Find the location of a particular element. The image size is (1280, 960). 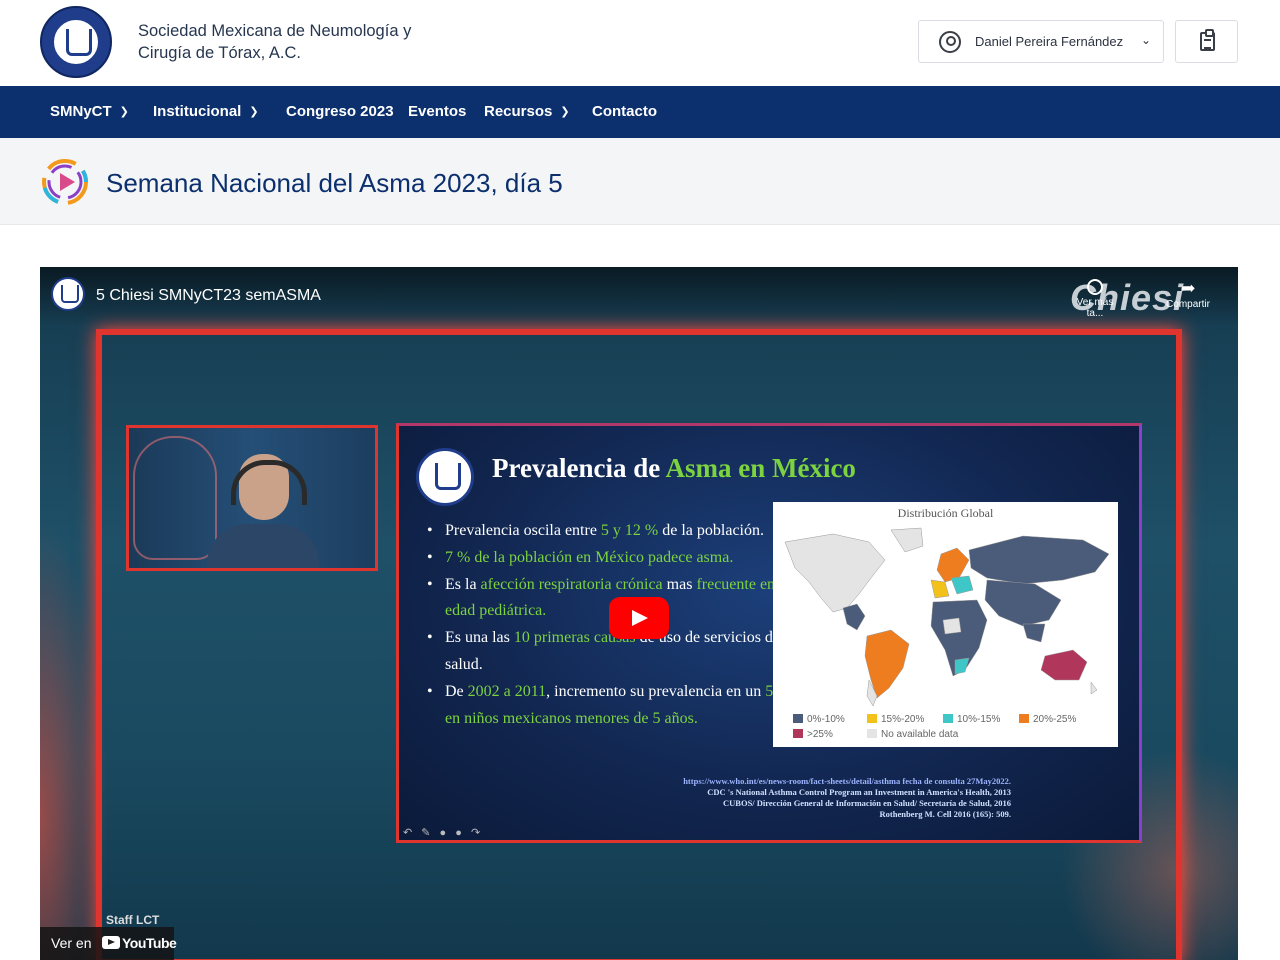

video-play-logo-icon is located at coordinates (65, 182).